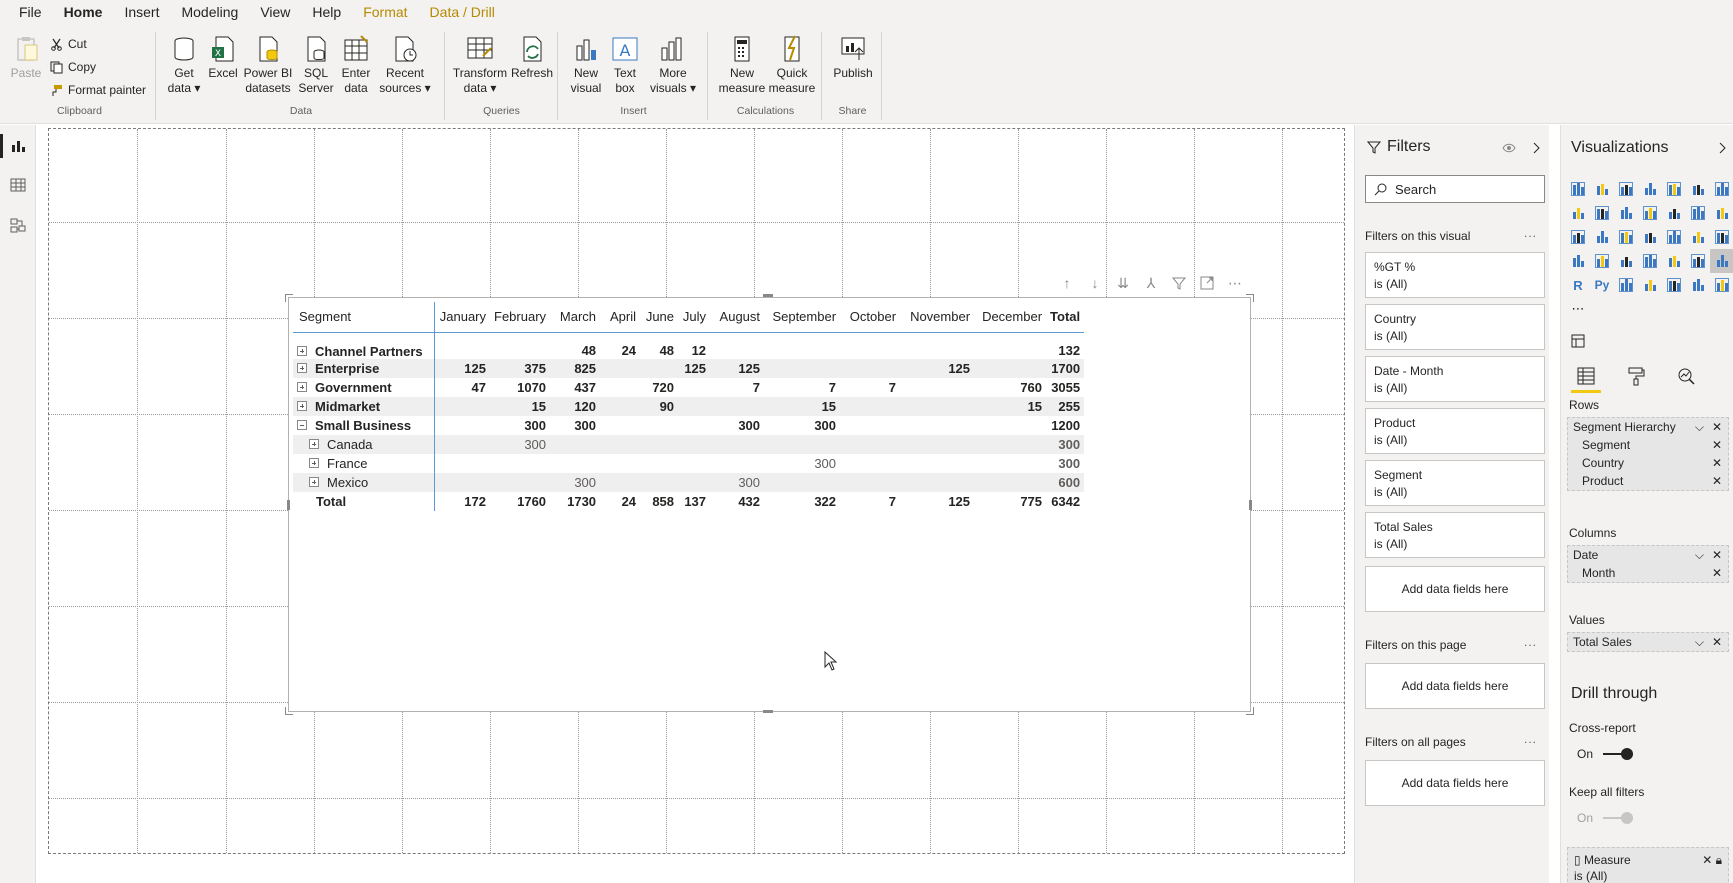 Image resolution: width=1733 pixels, height=883 pixels. Describe the element at coordinates (659, 345) in the screenshot. I see `matrix-cell: 48` at that location.